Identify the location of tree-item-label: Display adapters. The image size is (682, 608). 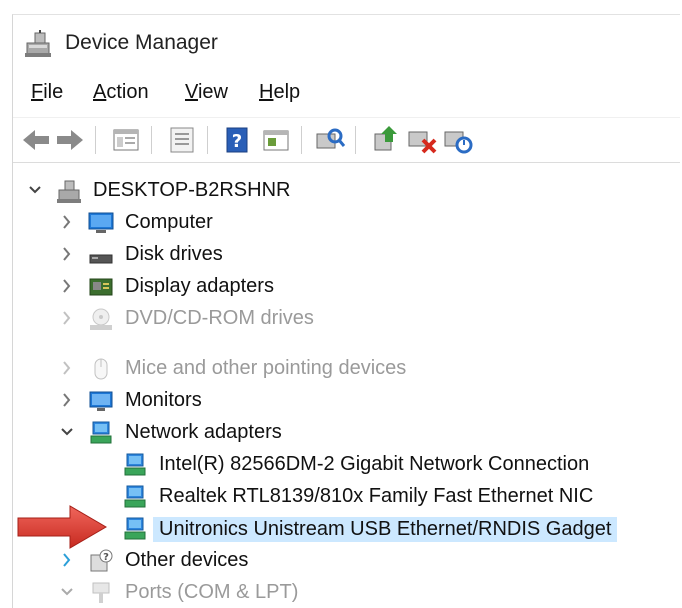
(199, 286).